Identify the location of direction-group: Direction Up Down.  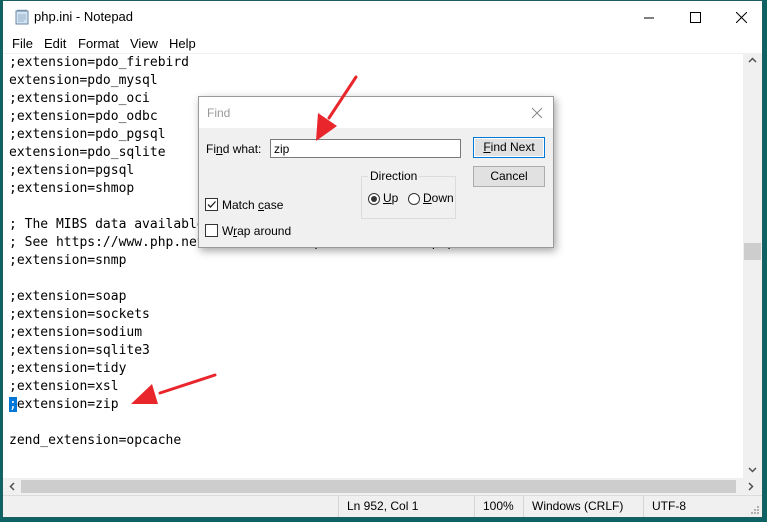
(408, 194).